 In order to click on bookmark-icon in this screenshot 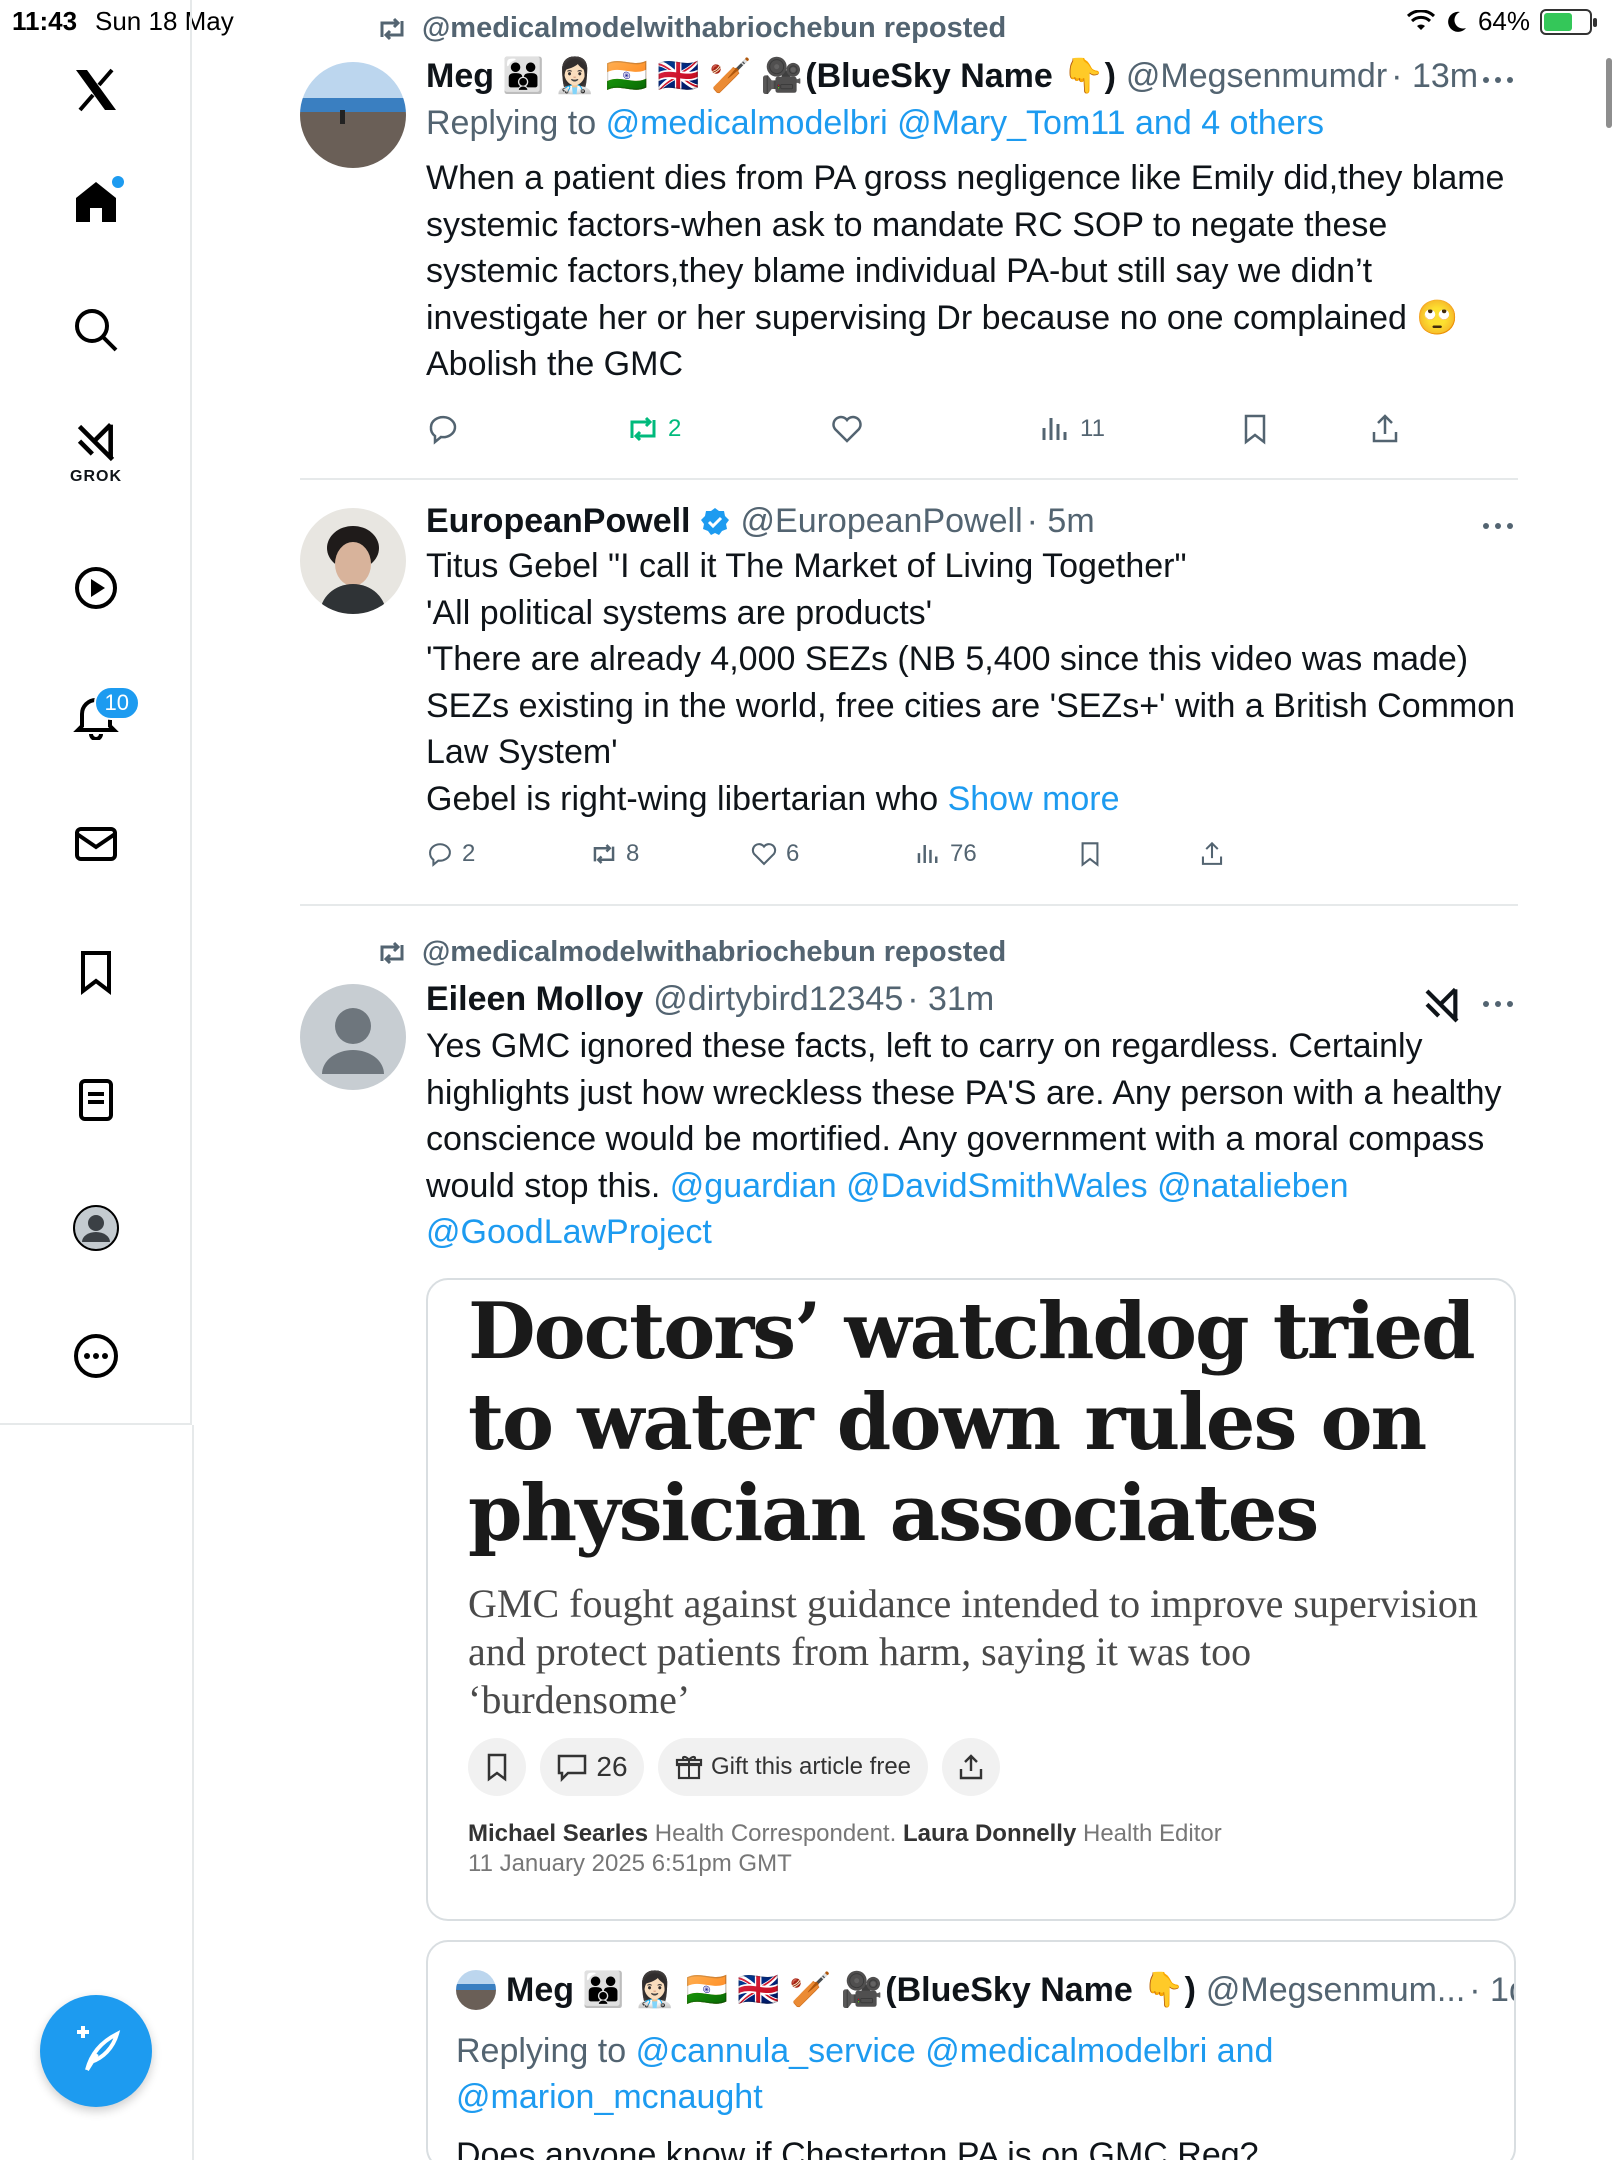, I will do `click(1255, 429)`.